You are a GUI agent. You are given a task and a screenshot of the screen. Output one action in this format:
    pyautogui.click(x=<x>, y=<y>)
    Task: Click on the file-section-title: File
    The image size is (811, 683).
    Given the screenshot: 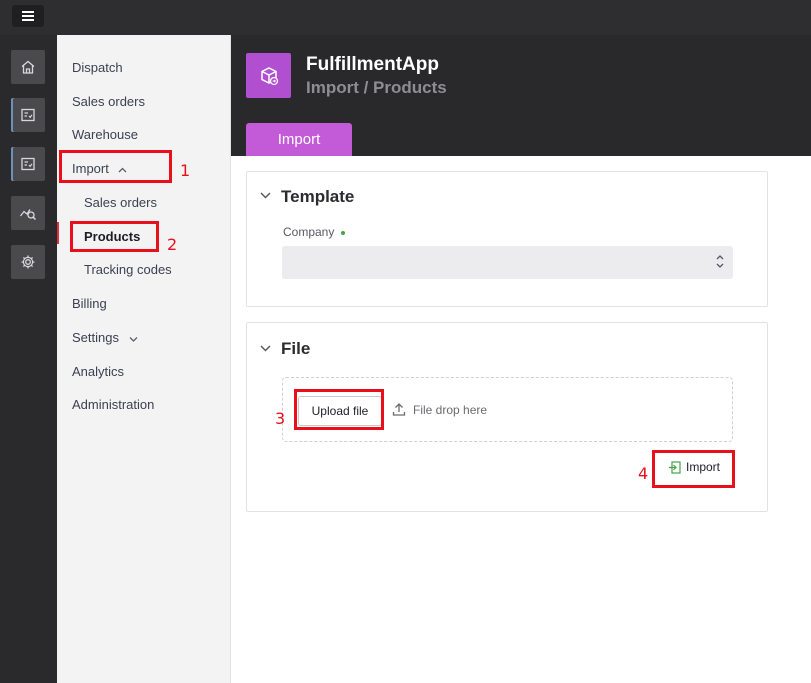 What is the action you would take?
    pyautogui.click(x=296, y=348)
    